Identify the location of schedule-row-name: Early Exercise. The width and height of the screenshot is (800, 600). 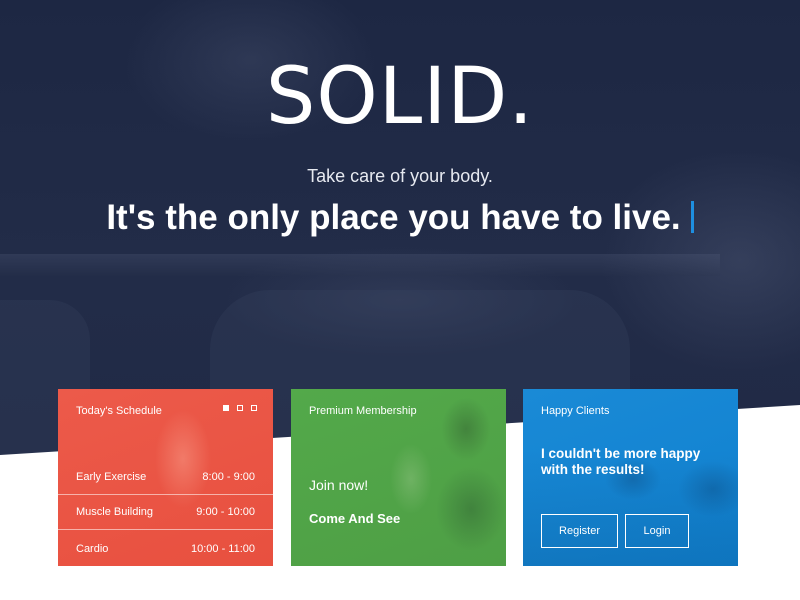
(111, 477).